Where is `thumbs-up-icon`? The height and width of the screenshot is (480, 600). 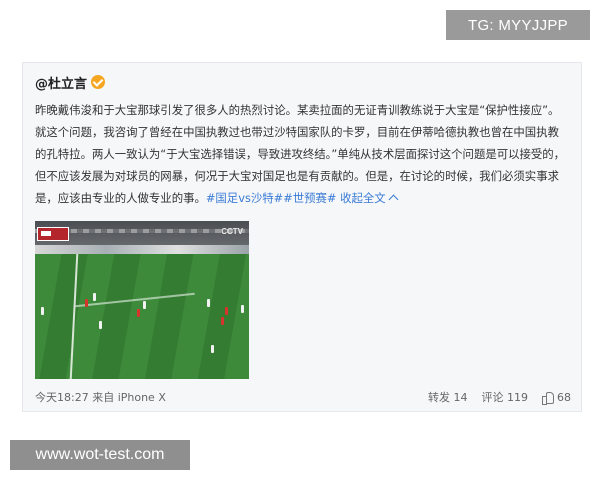 thumbs-up-icon is located at coordinates (548, 398).